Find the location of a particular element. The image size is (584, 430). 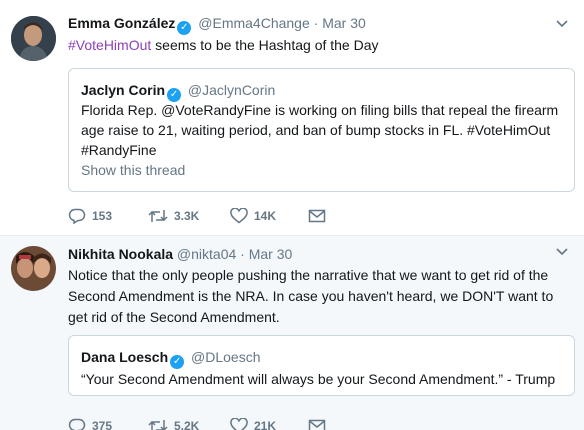

author-handle: @nikta04 is located at coordinates (206, 254).